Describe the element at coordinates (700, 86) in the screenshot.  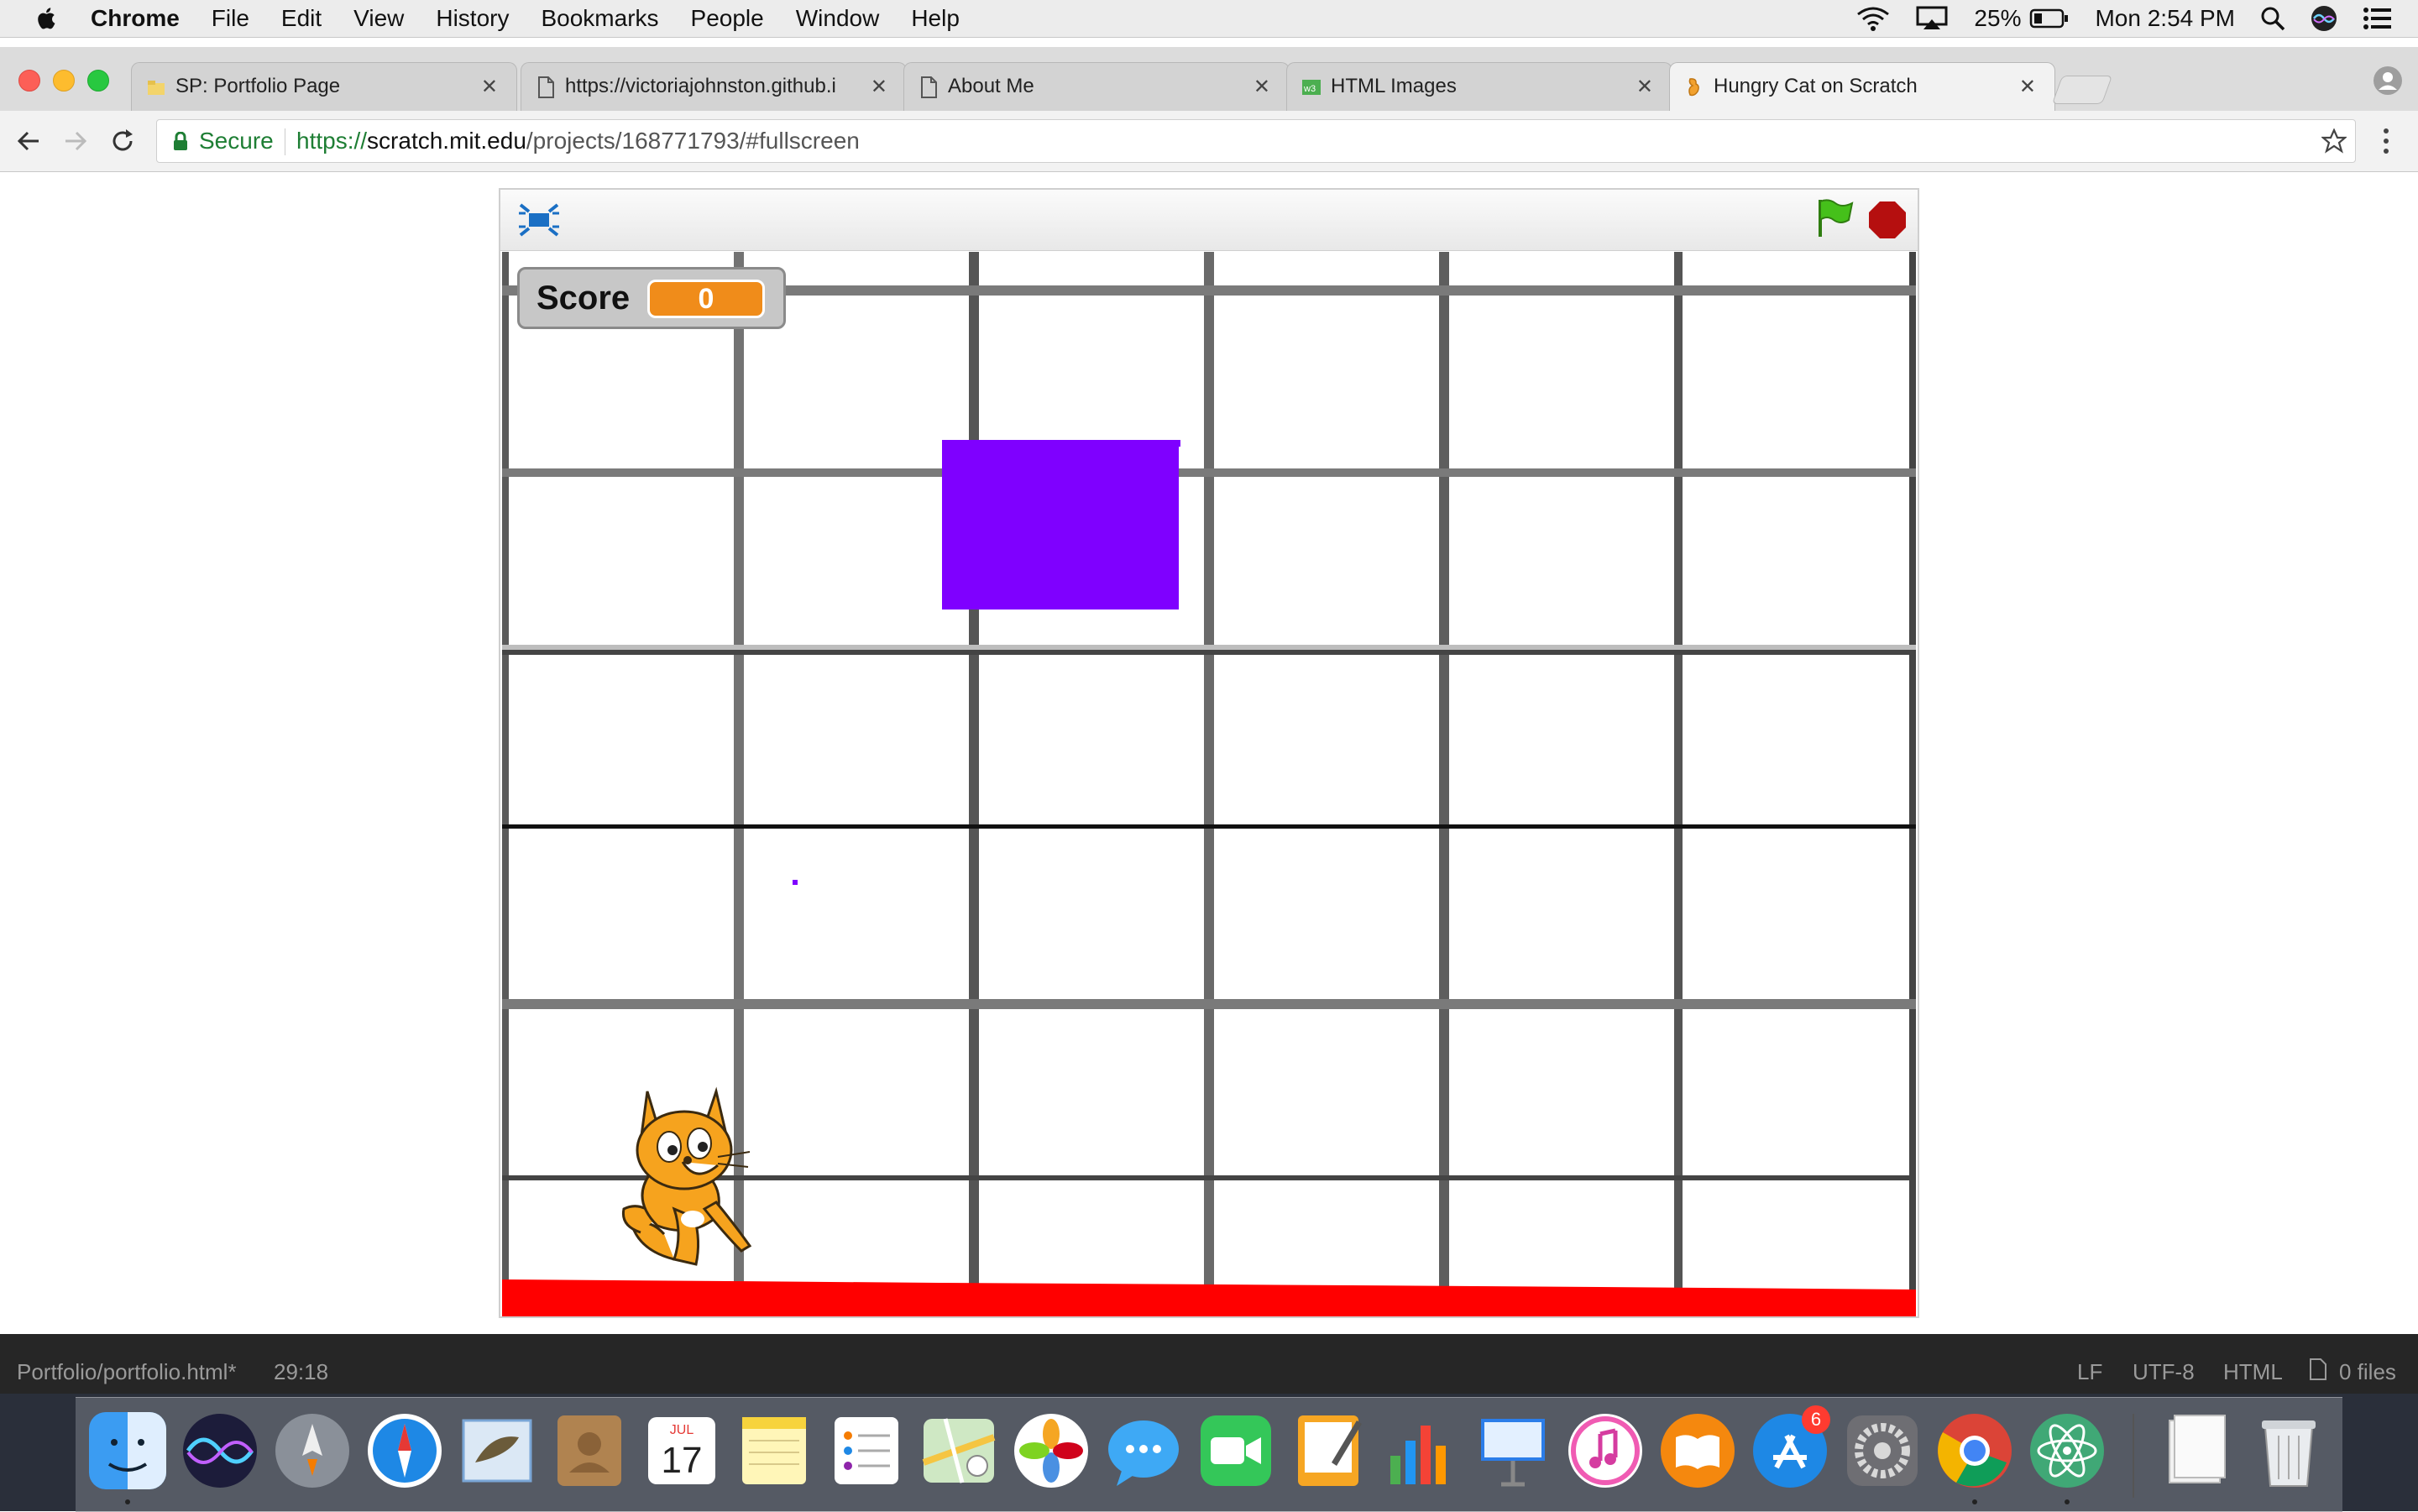
I see `tab-title: https://victoriajohnston.github.i` at that location.